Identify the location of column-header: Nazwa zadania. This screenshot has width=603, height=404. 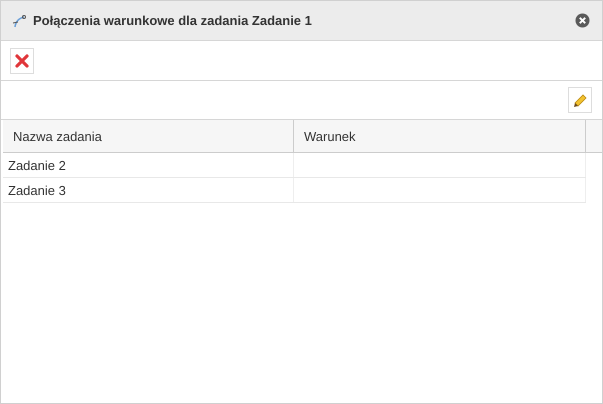
(148, 136).